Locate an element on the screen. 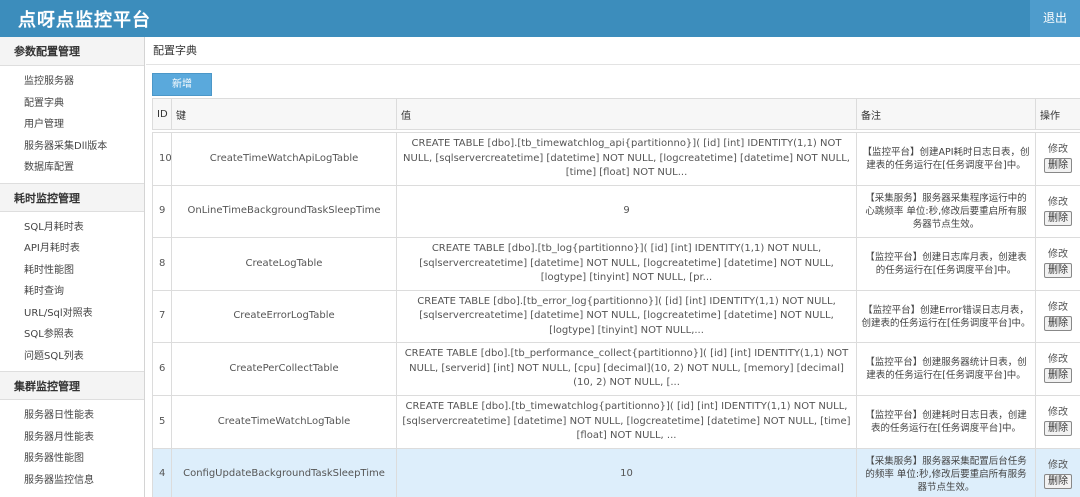  sidebar-item-sql-monthly: SQL月耗时表 is located at coordinates (72, 228).